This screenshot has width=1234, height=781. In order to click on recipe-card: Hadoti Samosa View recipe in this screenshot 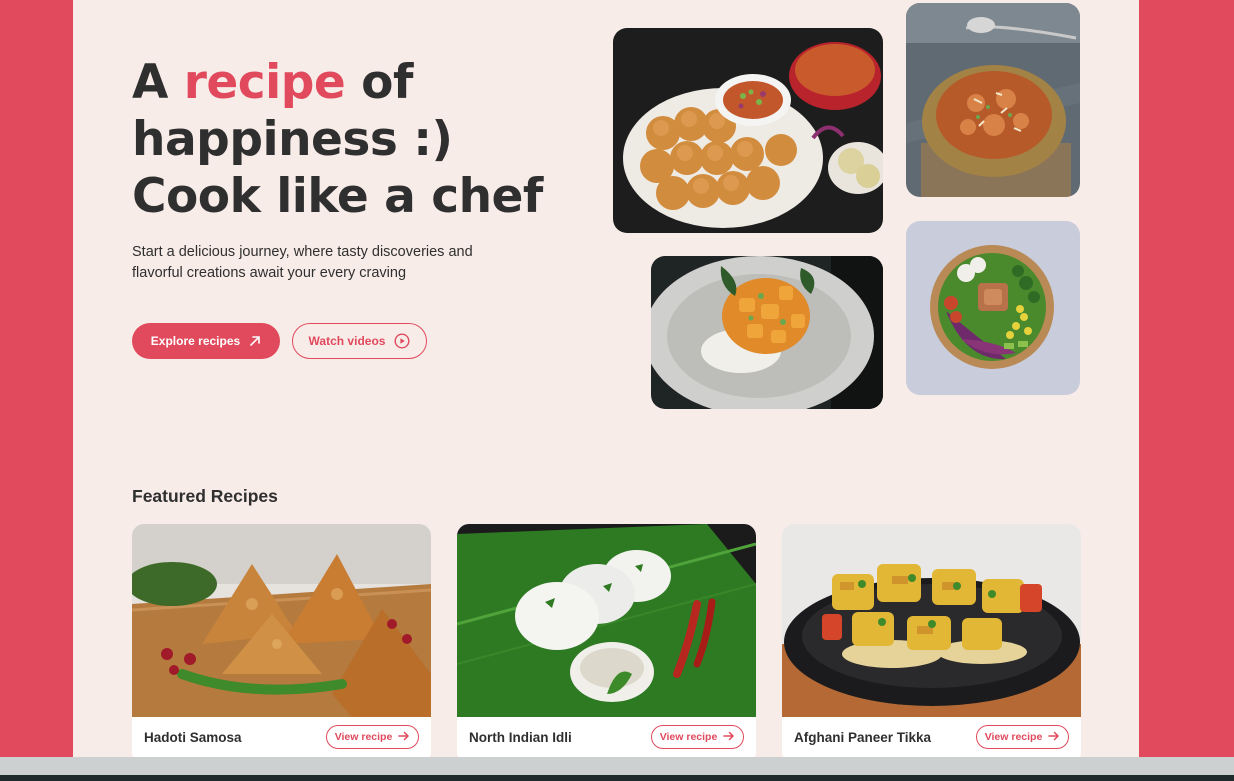, I will do `click(281, 640)`.